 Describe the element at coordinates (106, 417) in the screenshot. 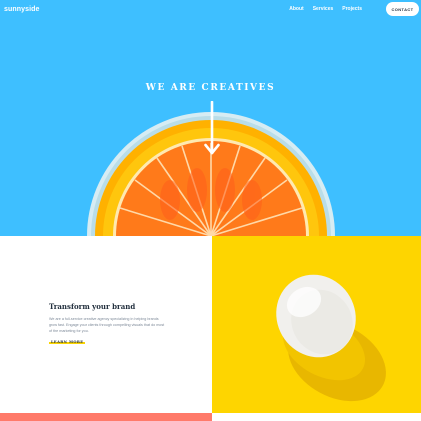

I see `bottom-accent-strip` at that location.